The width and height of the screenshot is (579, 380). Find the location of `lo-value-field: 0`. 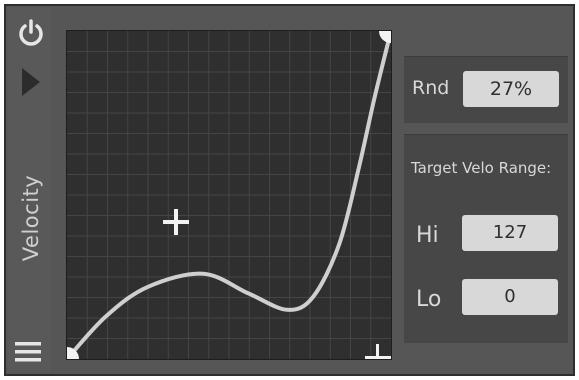

lo-value-field: 0 is located at coordinates (510, 297).